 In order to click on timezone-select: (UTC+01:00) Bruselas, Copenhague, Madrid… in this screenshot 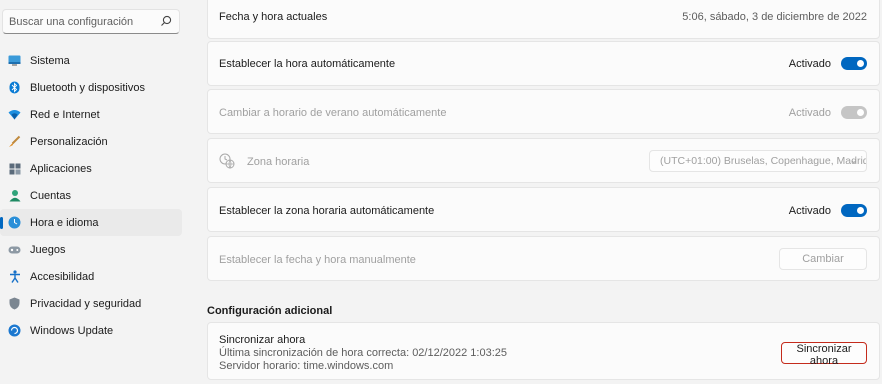, I will do `click(758, 161)`.